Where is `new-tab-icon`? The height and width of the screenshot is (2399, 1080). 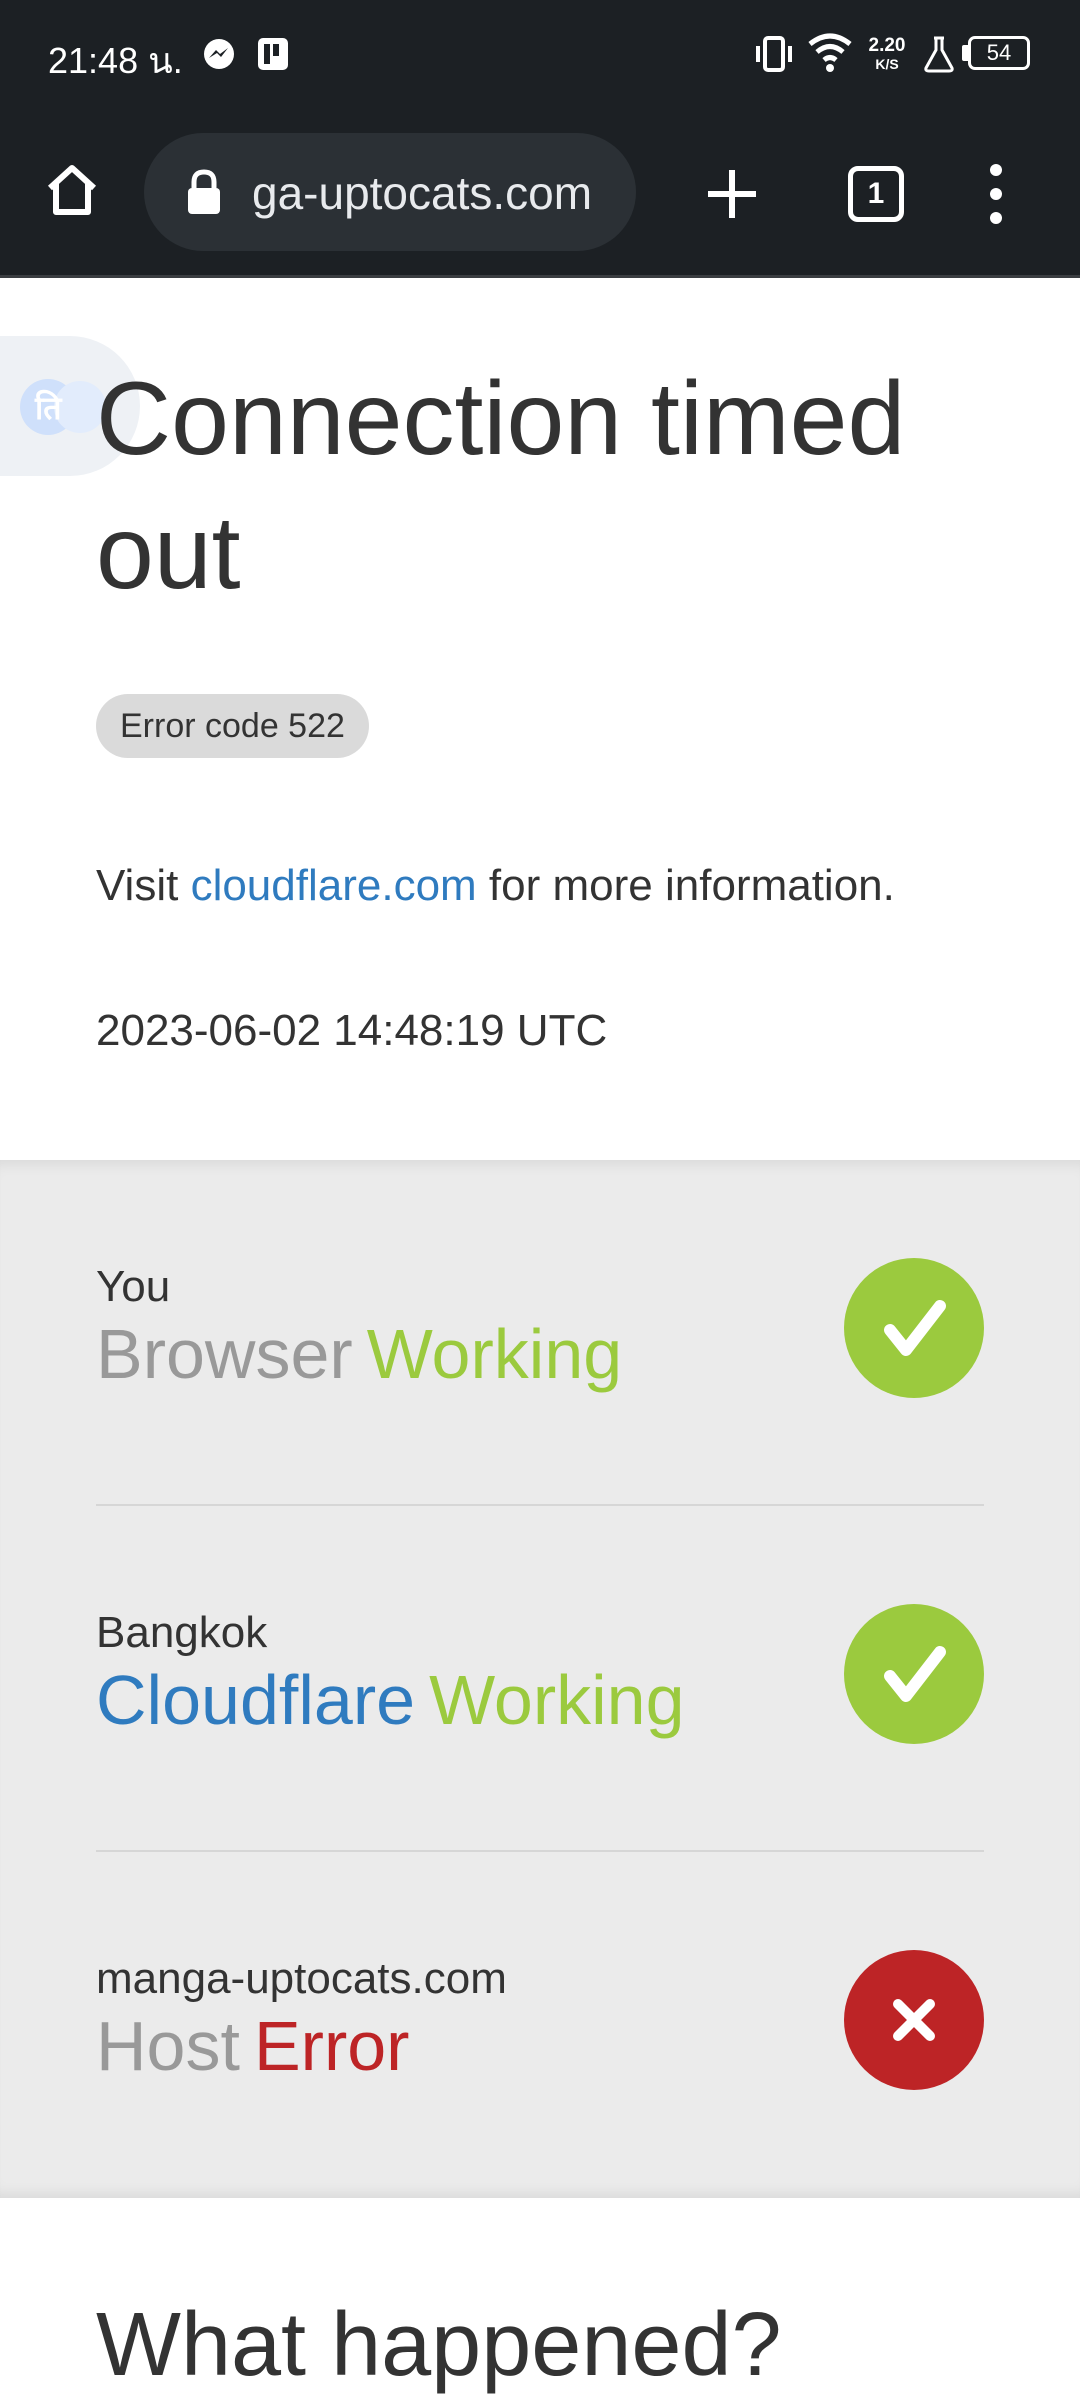
new-tab-icon is located at coordinates (732, 194).